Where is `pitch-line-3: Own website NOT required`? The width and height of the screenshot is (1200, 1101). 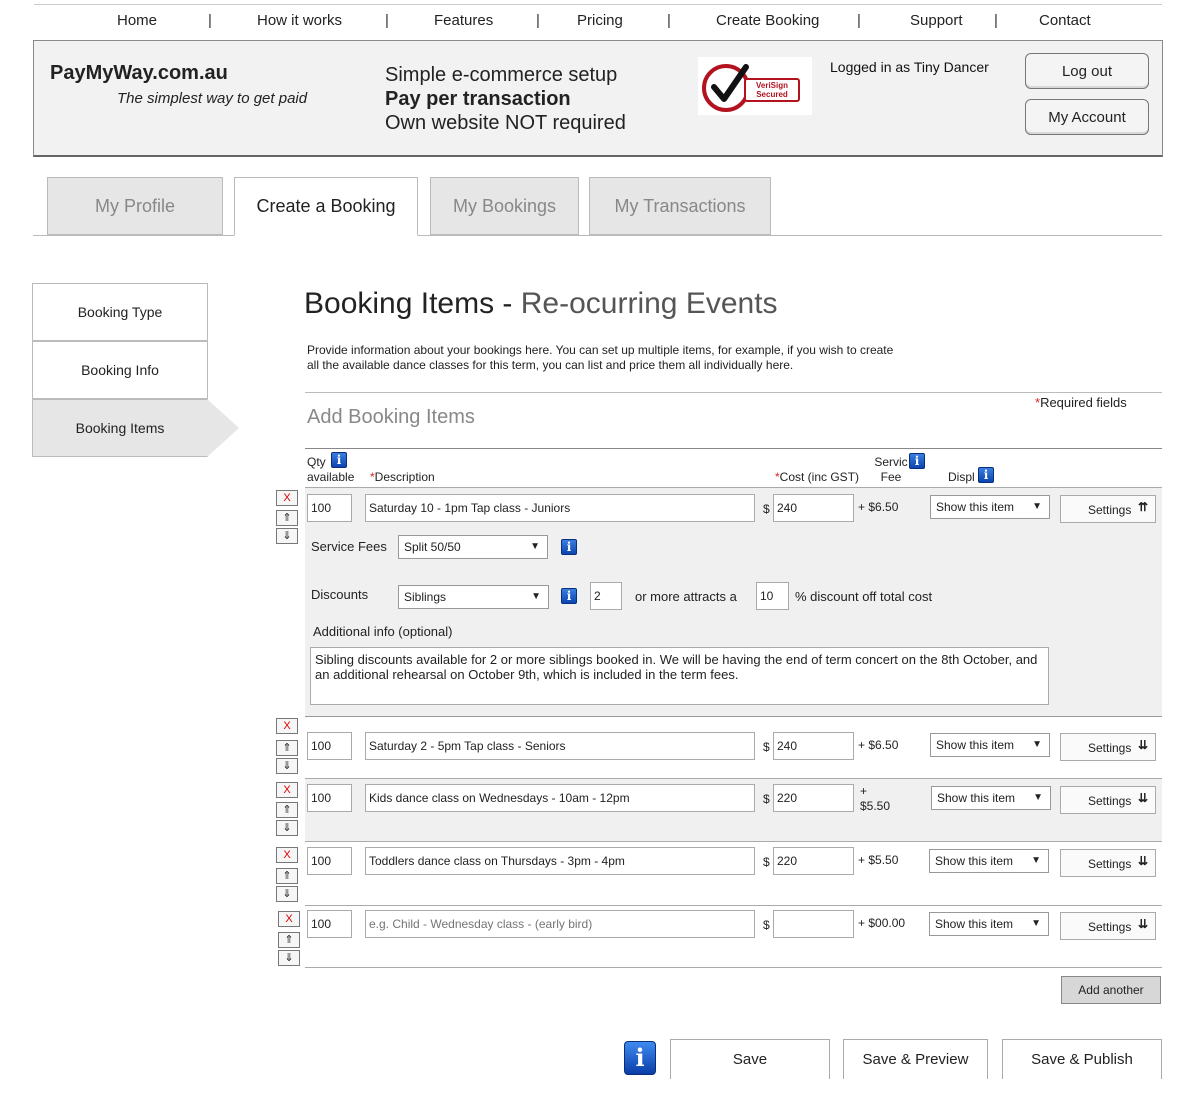 pitch-line-3: Own website NOT required is located at coordinates (505, 123).